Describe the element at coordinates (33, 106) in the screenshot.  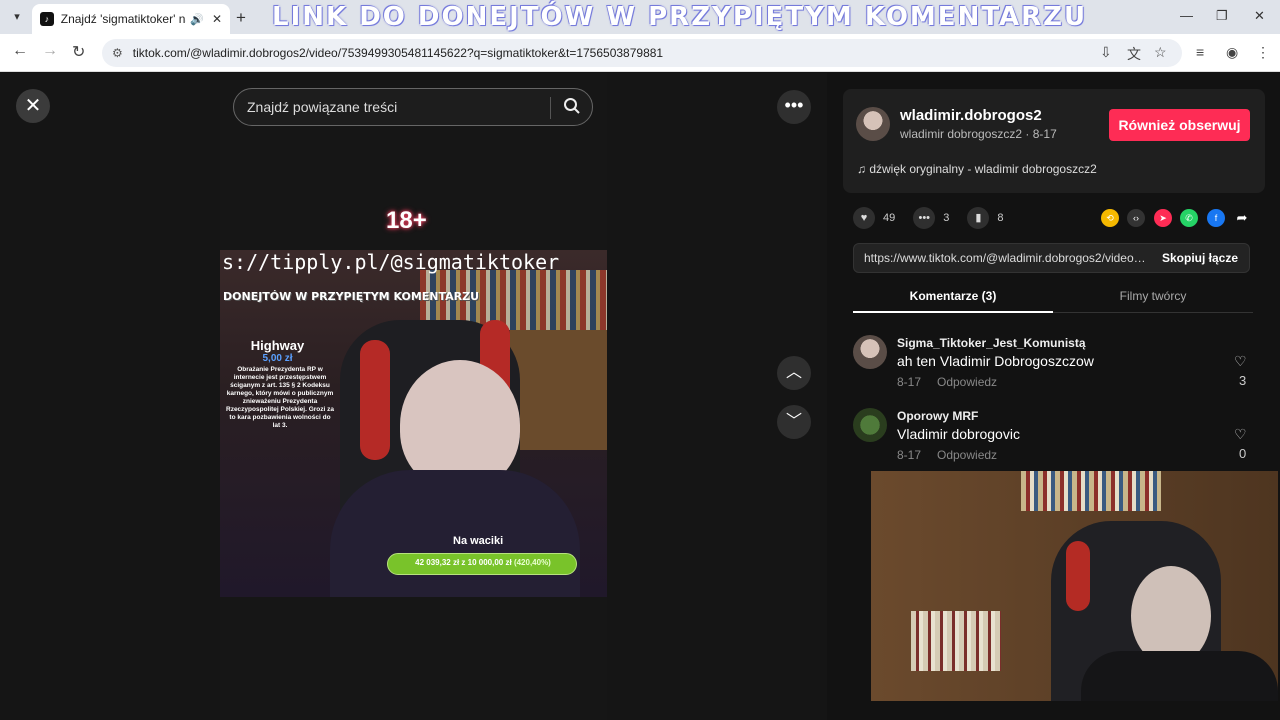
I see `close-video-button: ✕` at that location.